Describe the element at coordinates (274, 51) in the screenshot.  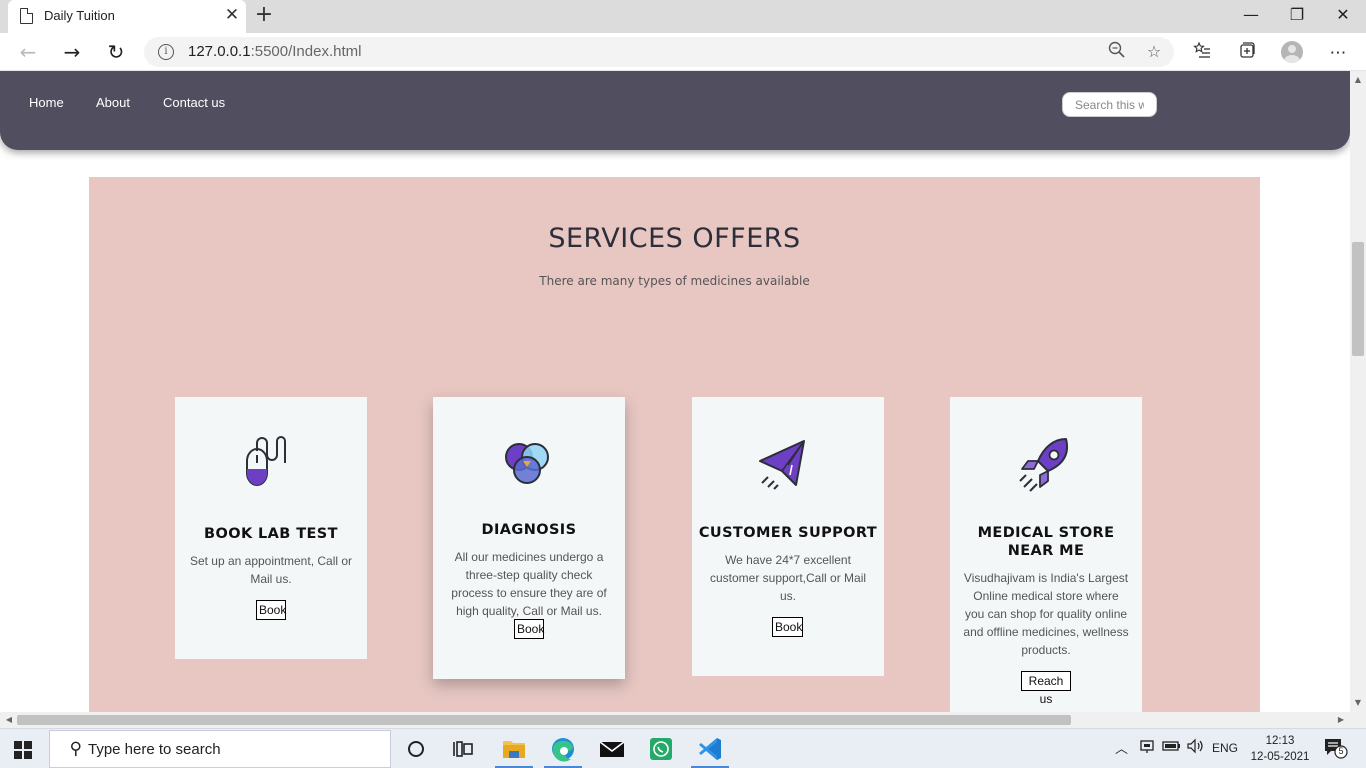
I see `url-text: 127.0.0.1:5500/Index.html` at that location.